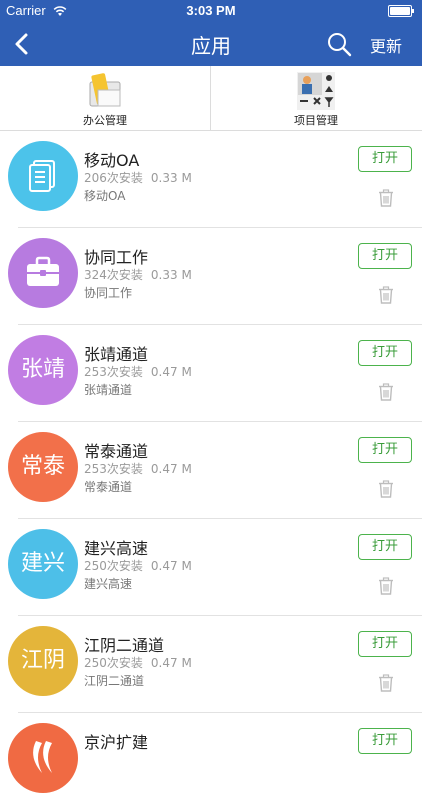  I want to click on navigation-bar: 应用 更新, so click(211, 44).